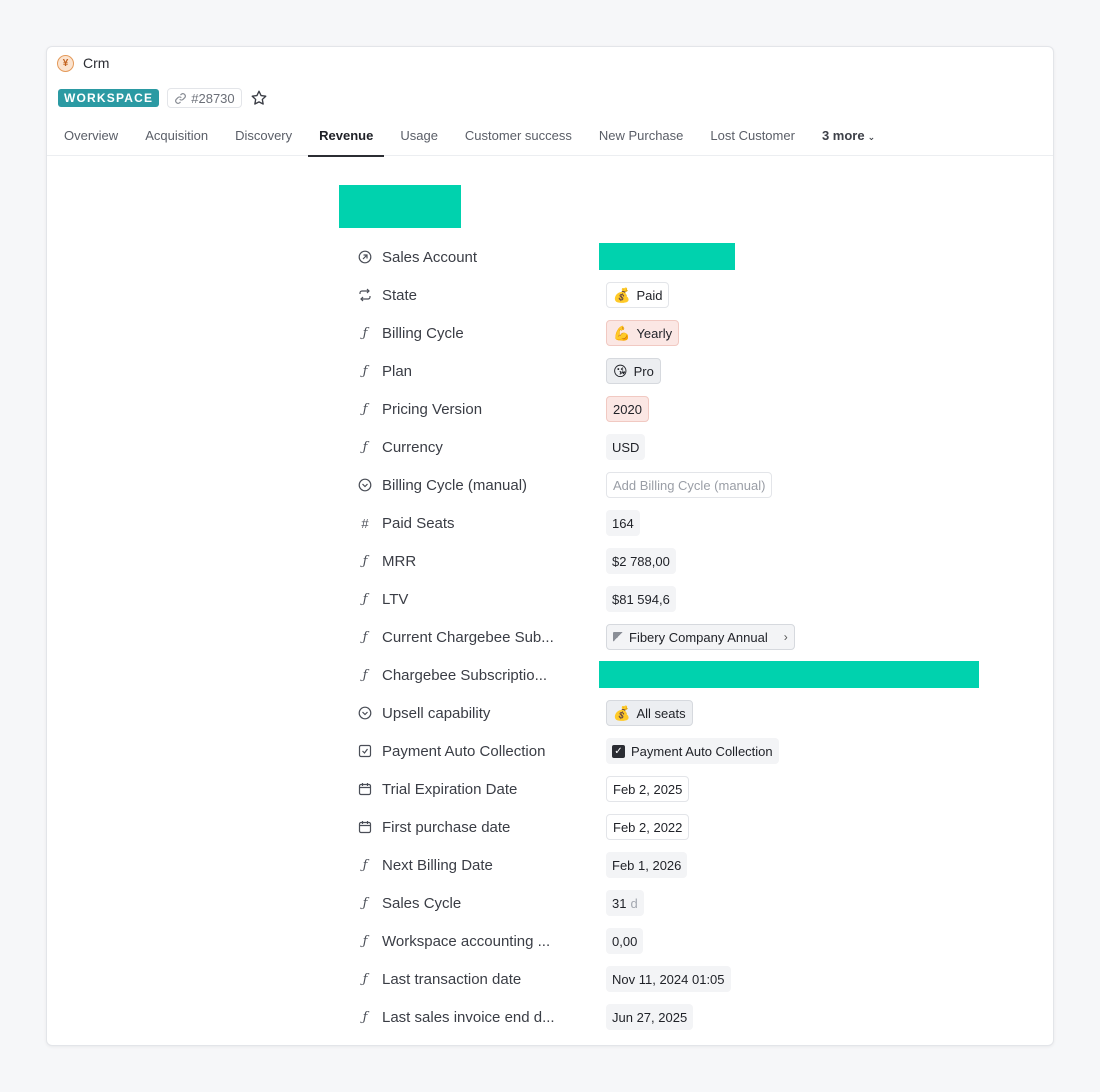 The height and width of the screenshot is (1092, 1100). Describe the element at coordinates (365, 257) in the screenshot. I see `arrow-up-right-circle-icon` at that location.